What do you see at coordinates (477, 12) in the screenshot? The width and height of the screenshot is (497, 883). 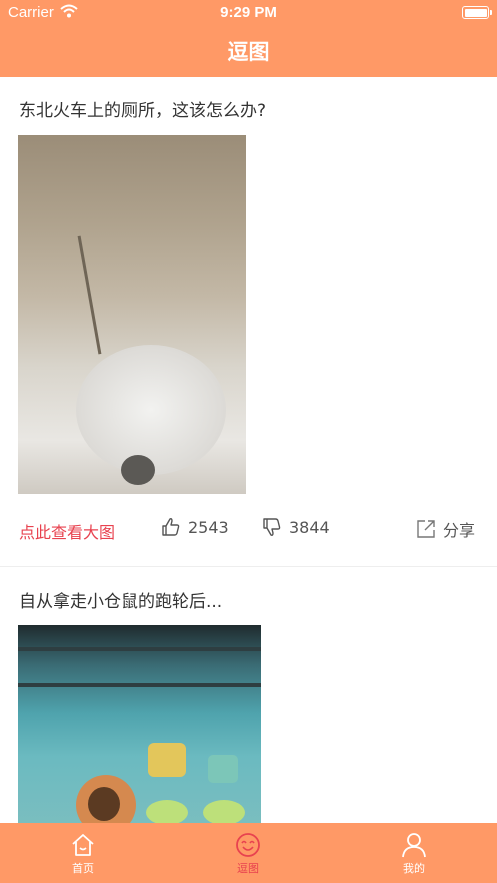 I see `battery-icon` at bounding box center [477, 12].